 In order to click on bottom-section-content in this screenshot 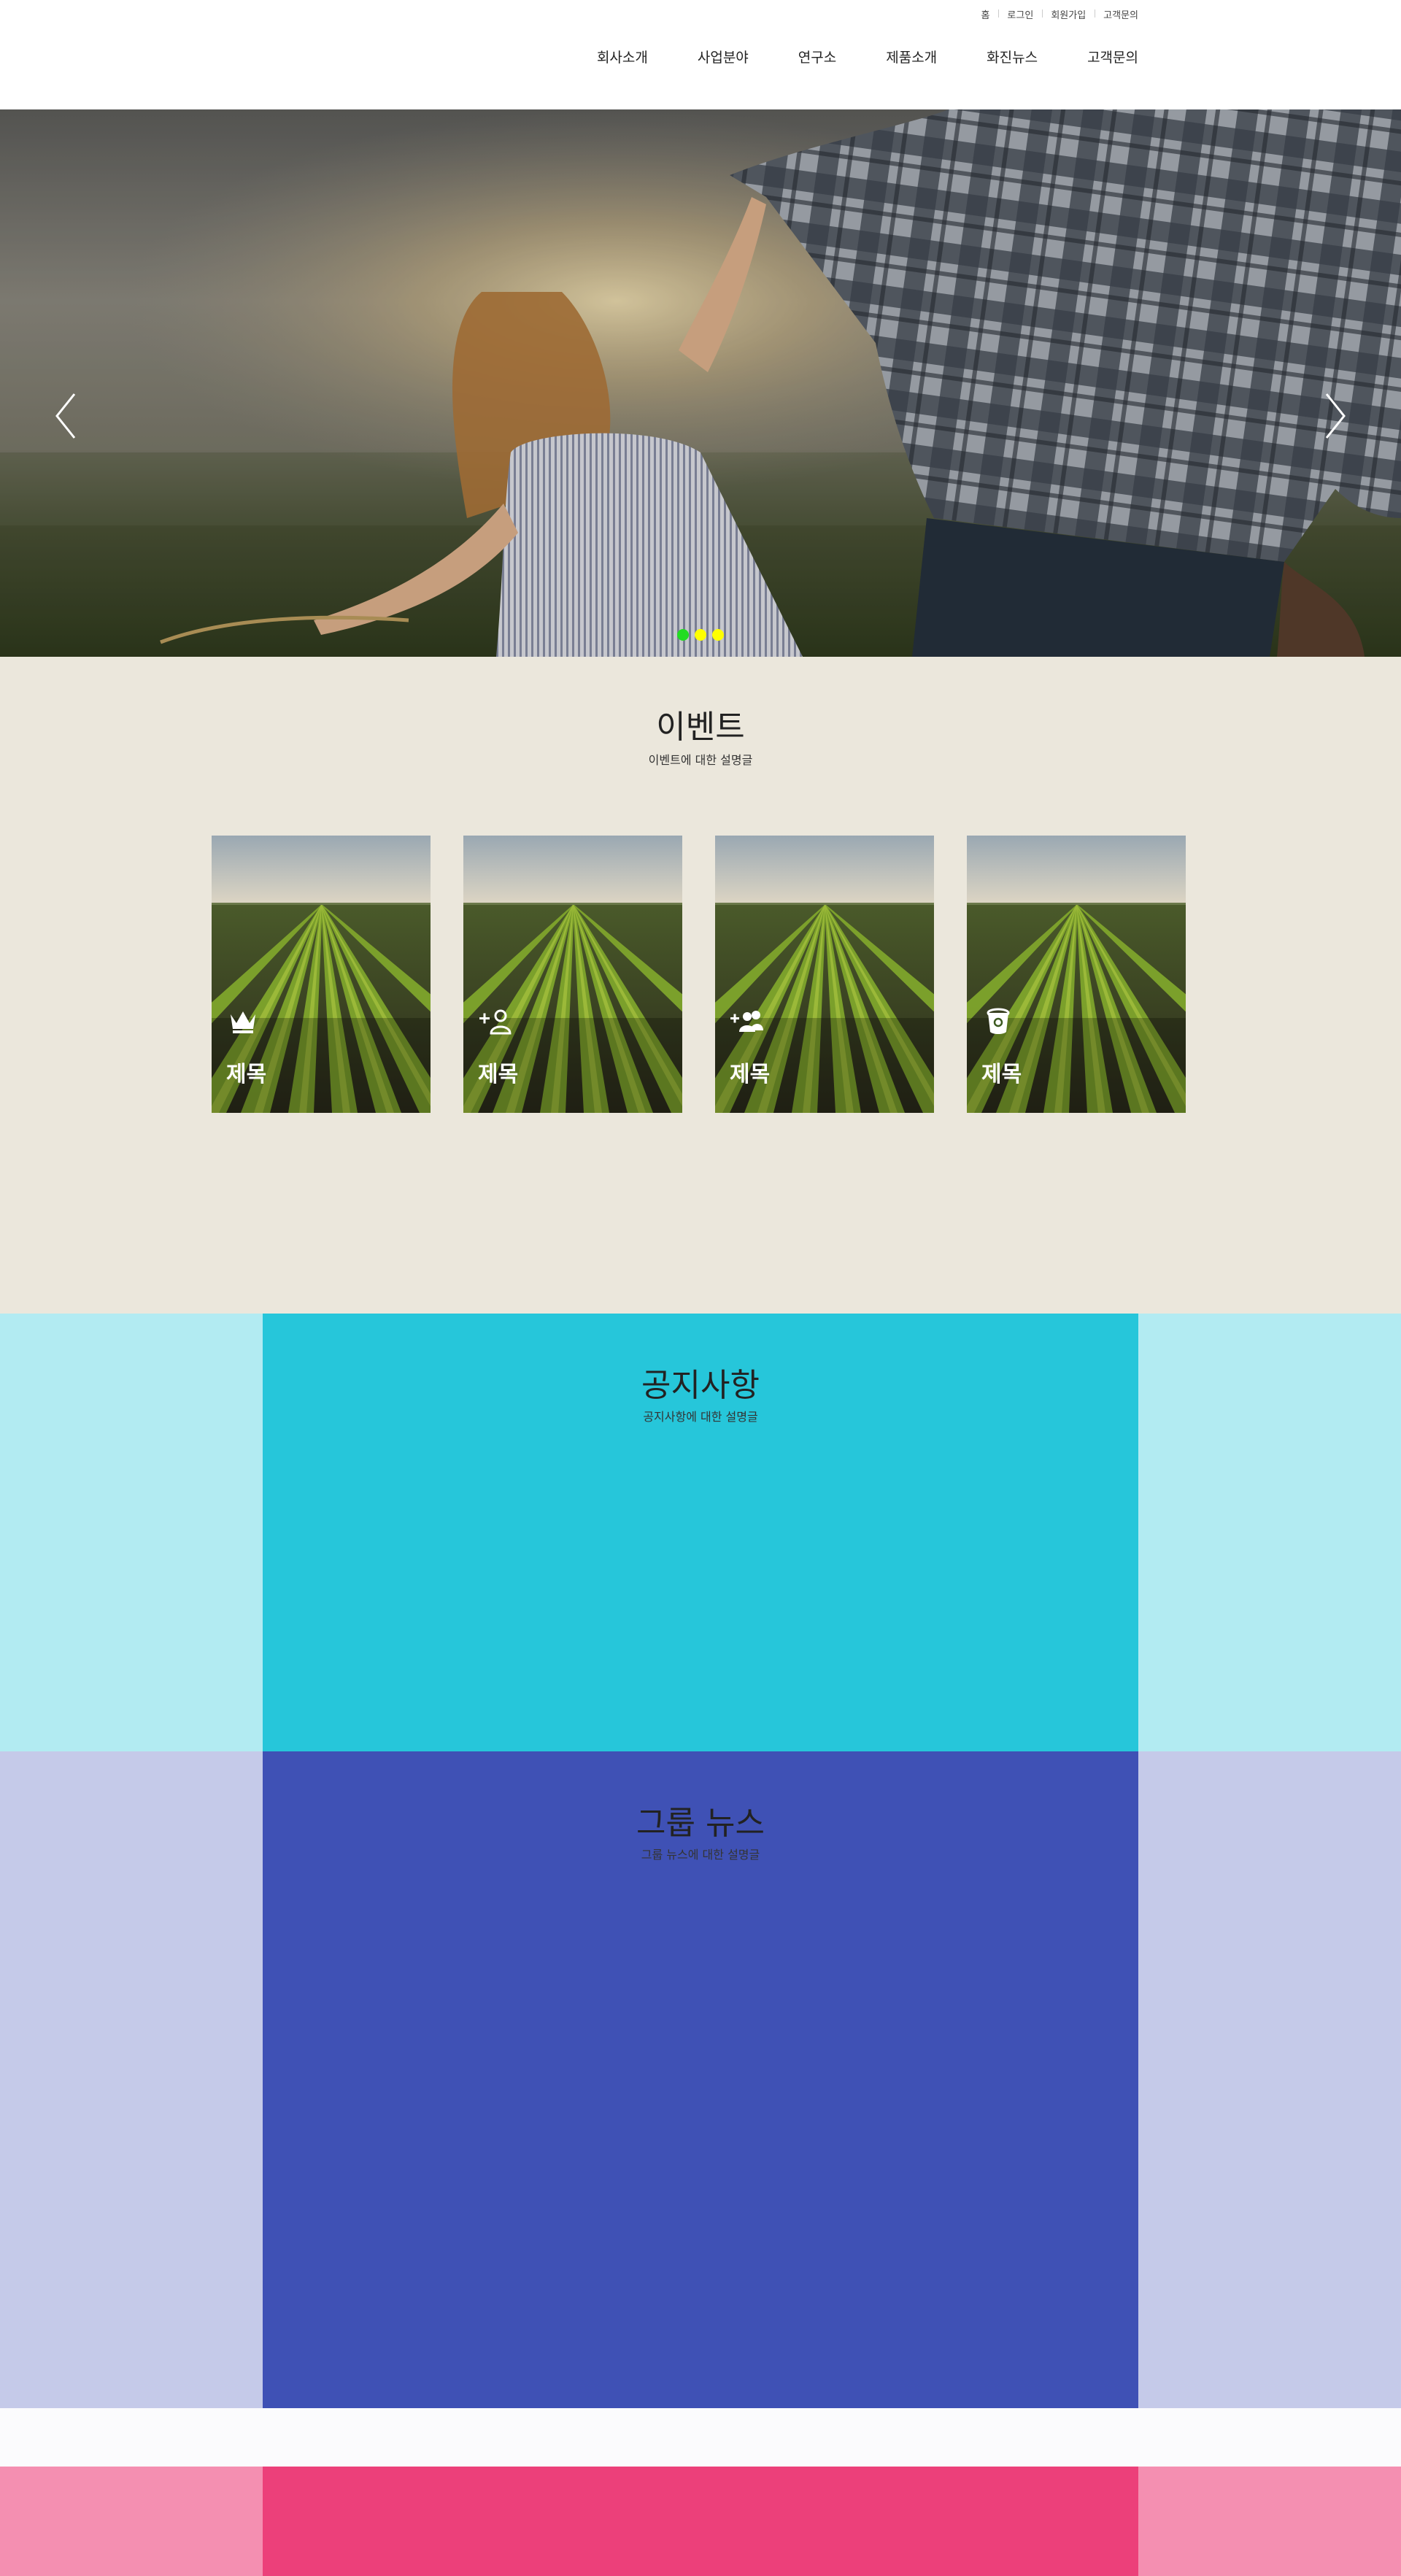, I will do `click(700, 2521)`.